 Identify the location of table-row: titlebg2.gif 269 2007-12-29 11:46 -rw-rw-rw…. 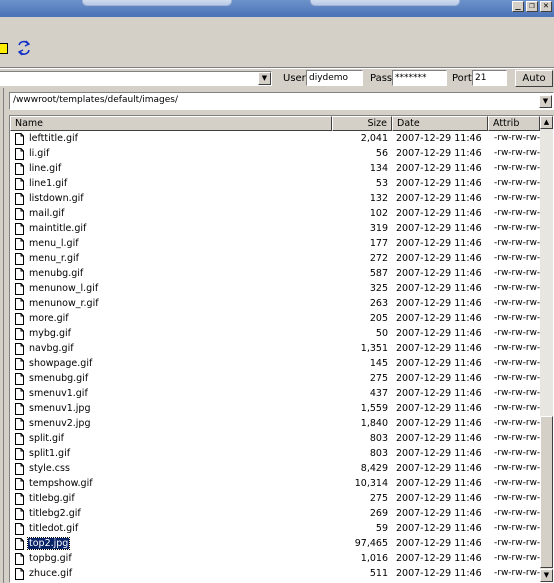
(275, 514).